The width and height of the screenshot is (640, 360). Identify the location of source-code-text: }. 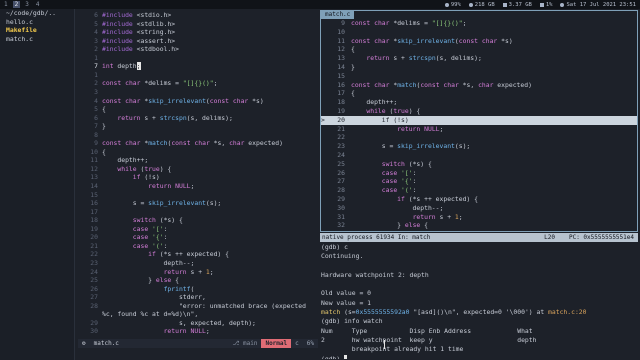
(353, 66).